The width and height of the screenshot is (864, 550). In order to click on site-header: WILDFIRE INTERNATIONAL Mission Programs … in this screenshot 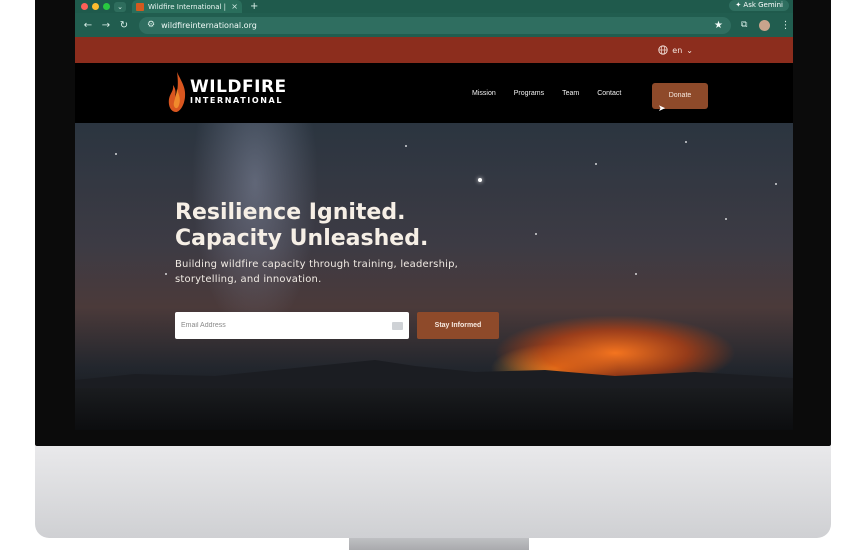, I will do `click(434, 93)`.